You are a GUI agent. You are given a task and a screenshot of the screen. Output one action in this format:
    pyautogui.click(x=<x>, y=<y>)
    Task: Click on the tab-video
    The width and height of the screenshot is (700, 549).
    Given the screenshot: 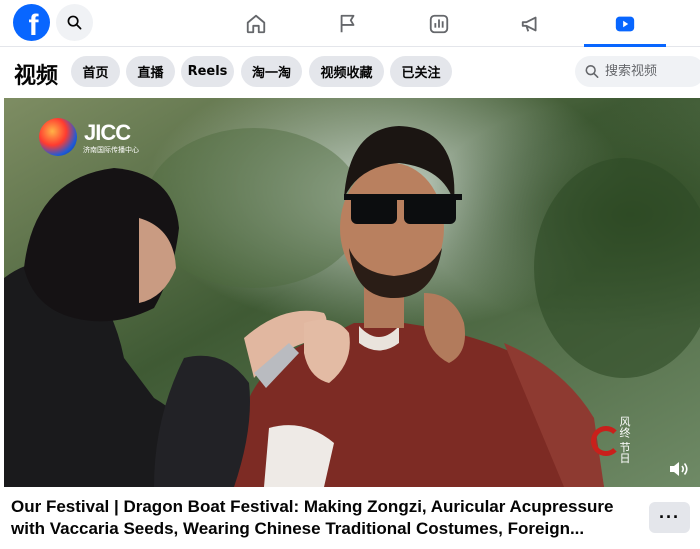 What is the action you would take?
    pyautogui.click(x=625, y=23)
    